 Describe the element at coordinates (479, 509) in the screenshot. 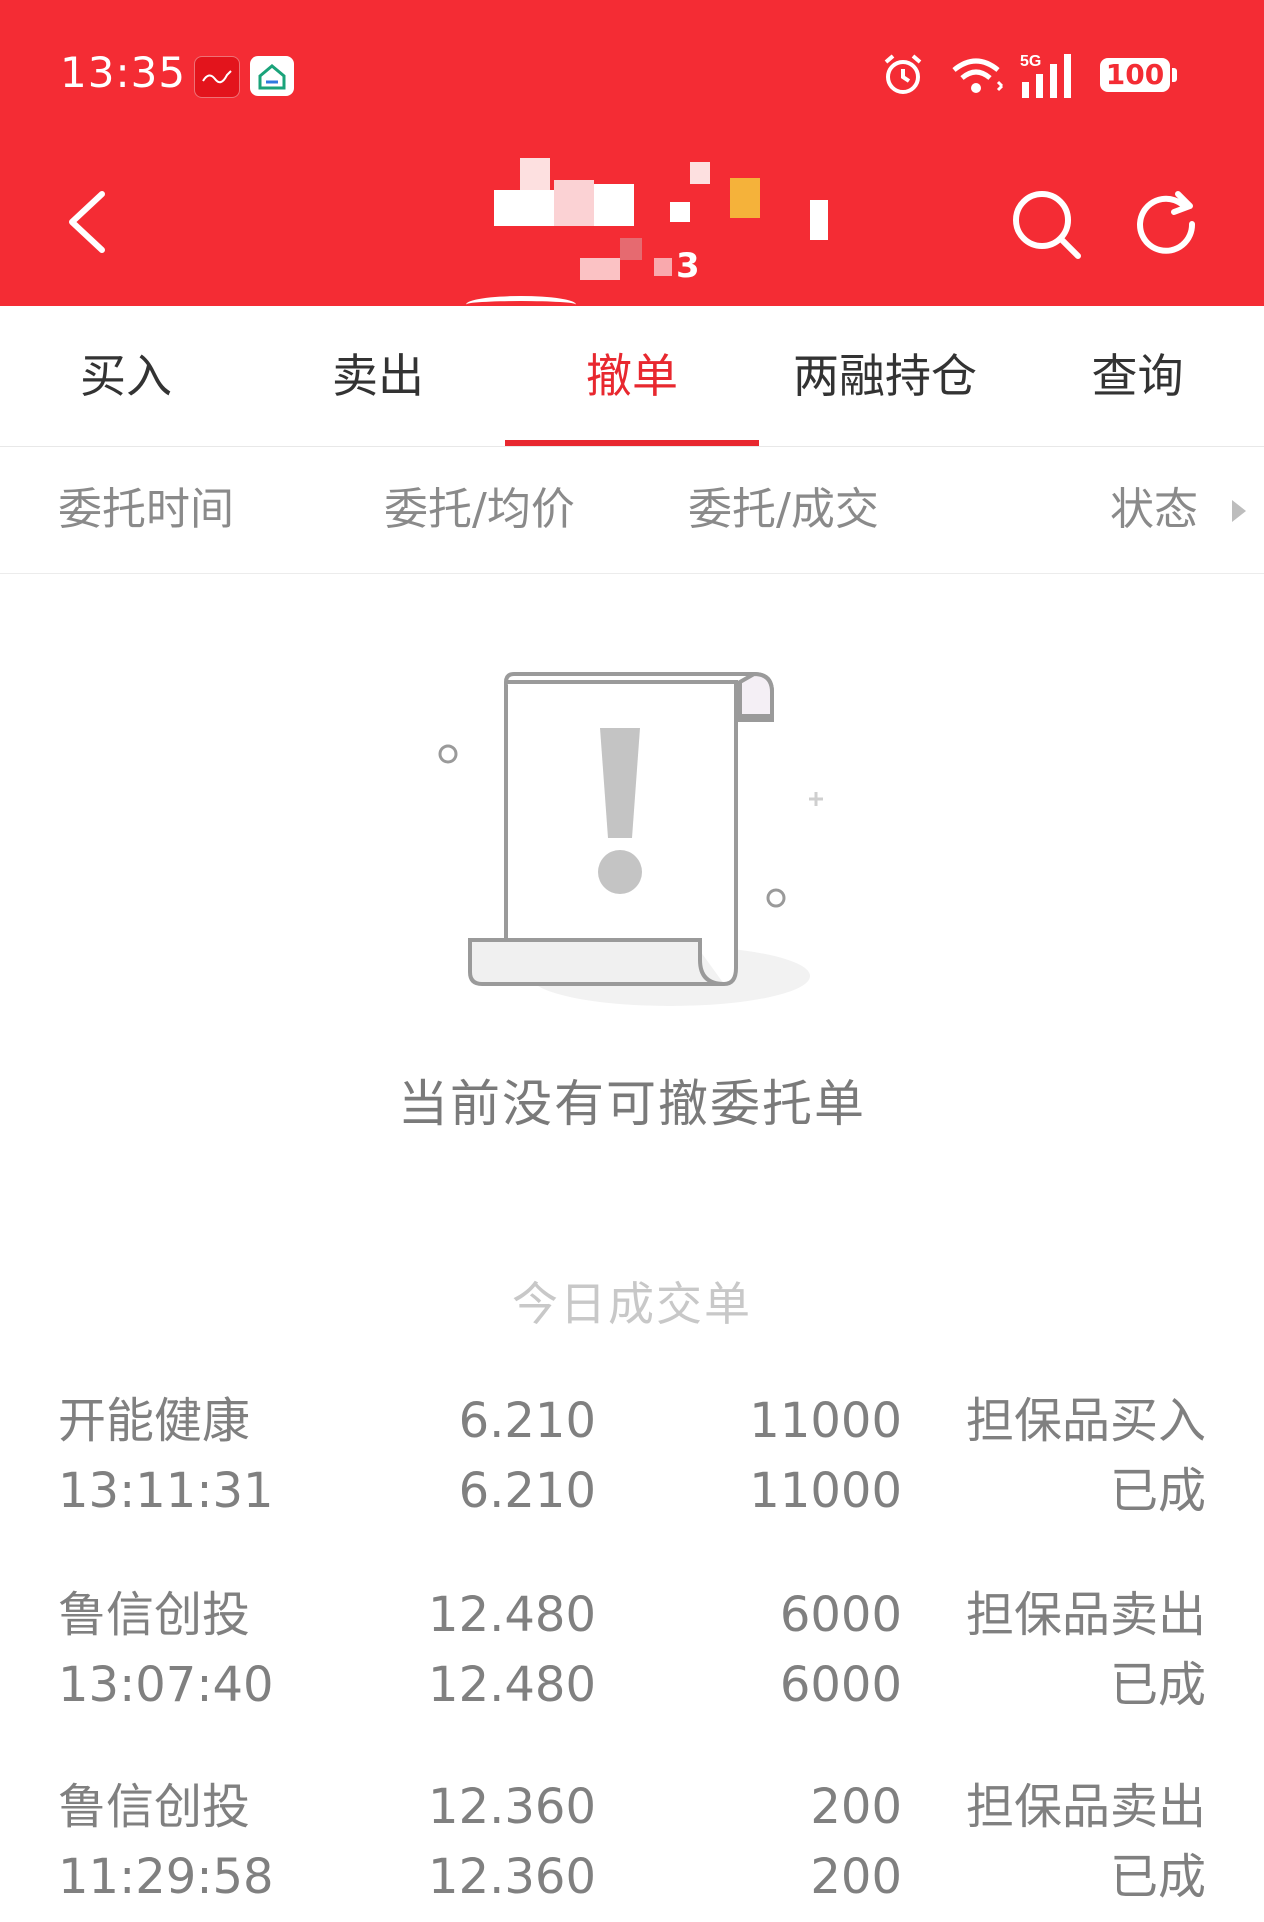

I see `col-order-price: 委托/均价` at that location.